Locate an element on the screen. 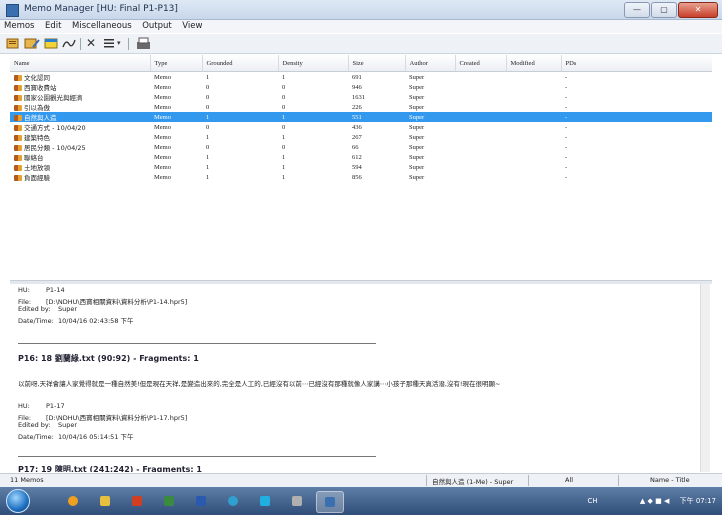 Image resolution: width=722 pixels, height=515 pixels. cell-size: 612 is located at coordinates (357, 157).